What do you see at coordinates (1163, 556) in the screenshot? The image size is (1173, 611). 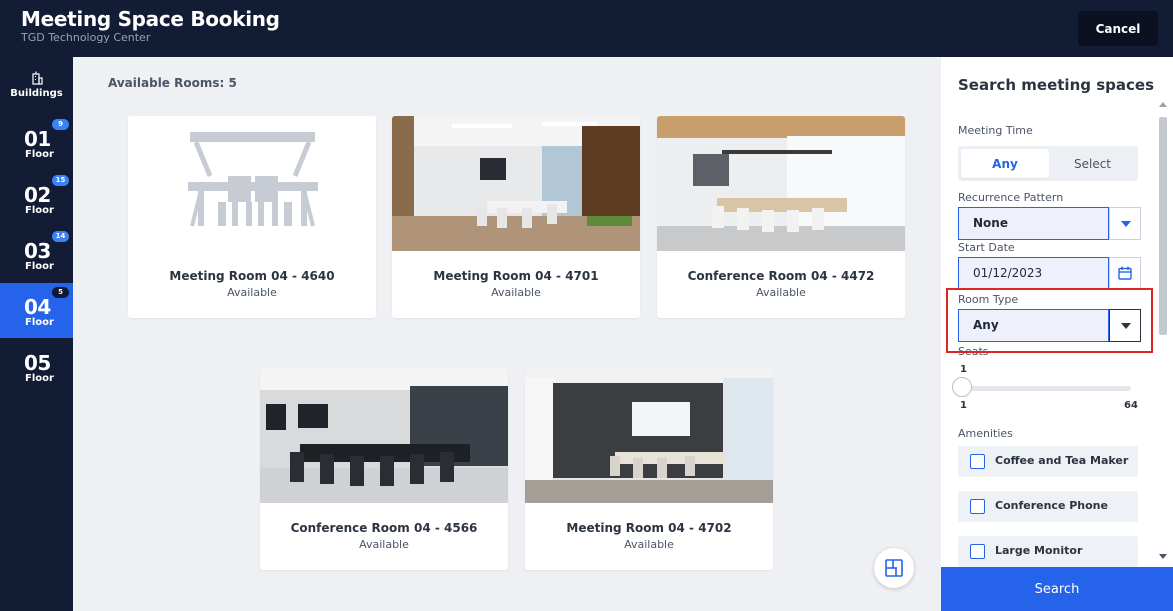 I see `scroll-down-icon` at bounding box center [1163, 556].